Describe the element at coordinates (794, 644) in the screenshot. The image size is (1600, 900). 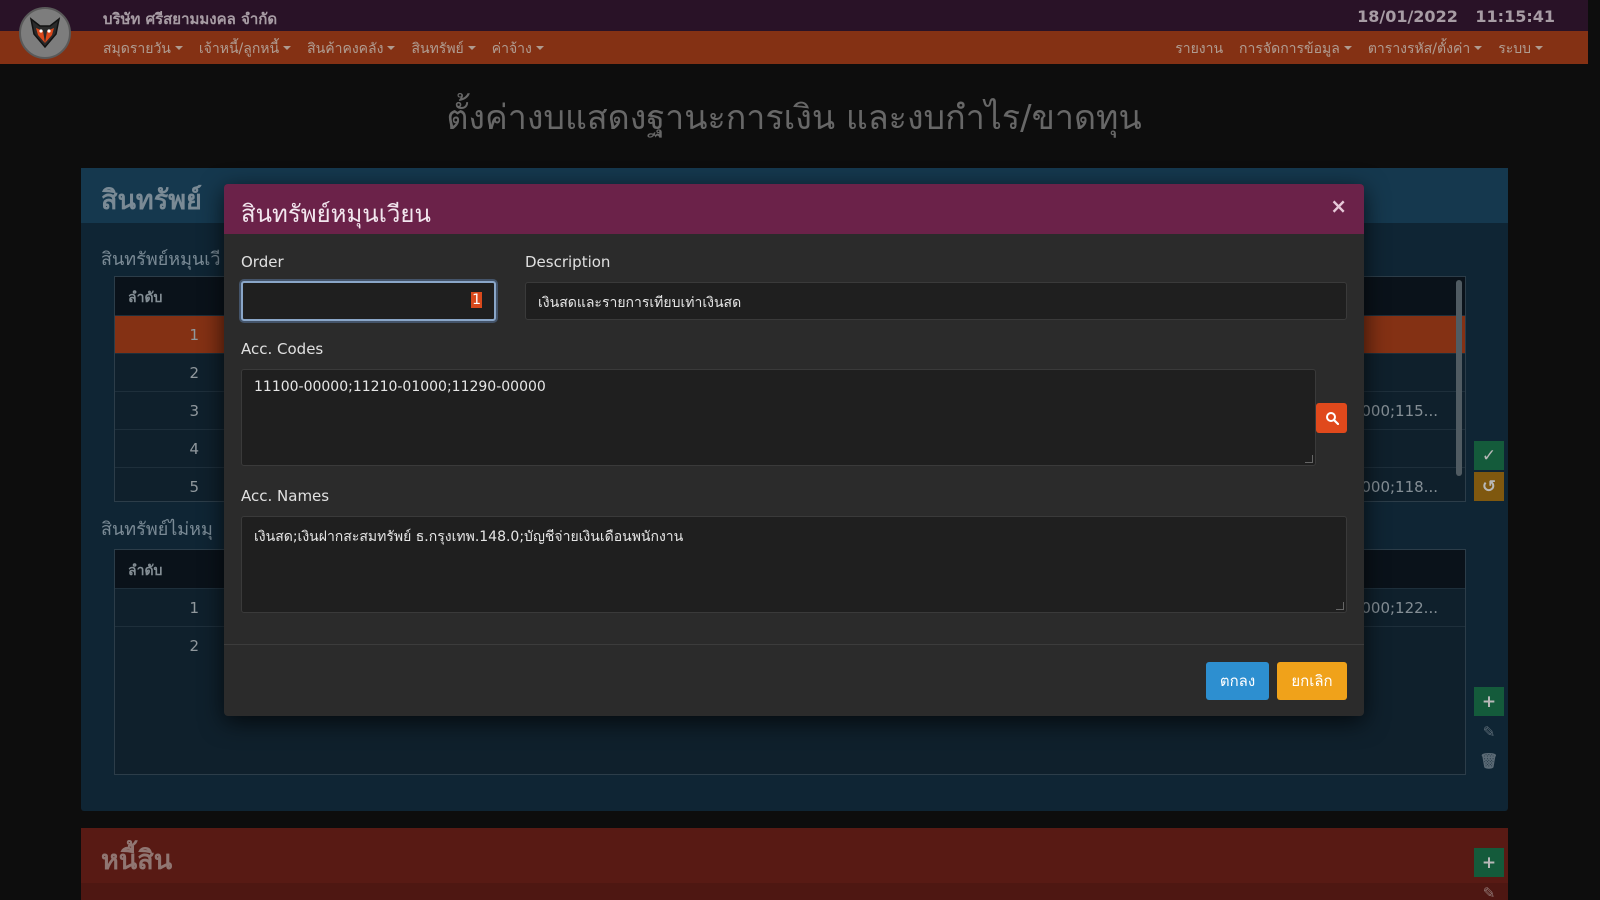
I see `dialog-footer` at that location.